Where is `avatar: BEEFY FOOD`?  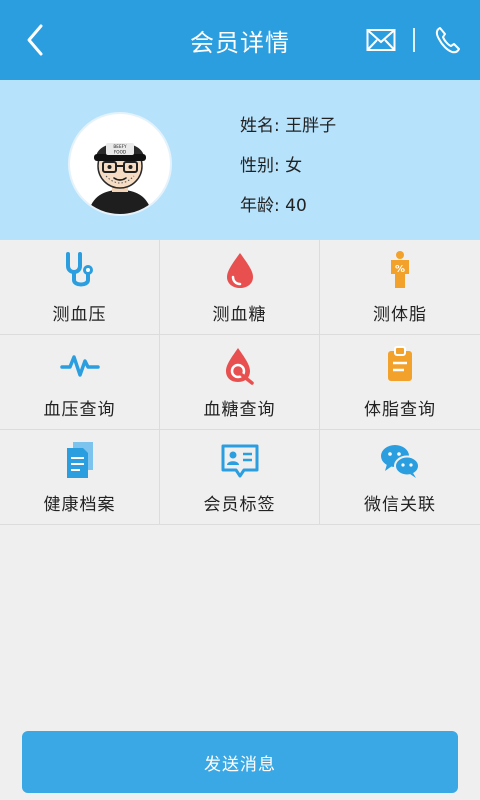 avatar: BEEFY FOOD is located at coordinates (120, 164).